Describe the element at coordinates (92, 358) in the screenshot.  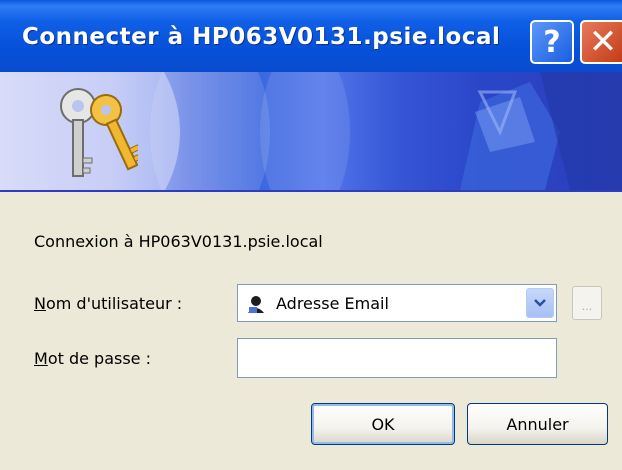
I see `password-label: Mot de passe :` at that location.